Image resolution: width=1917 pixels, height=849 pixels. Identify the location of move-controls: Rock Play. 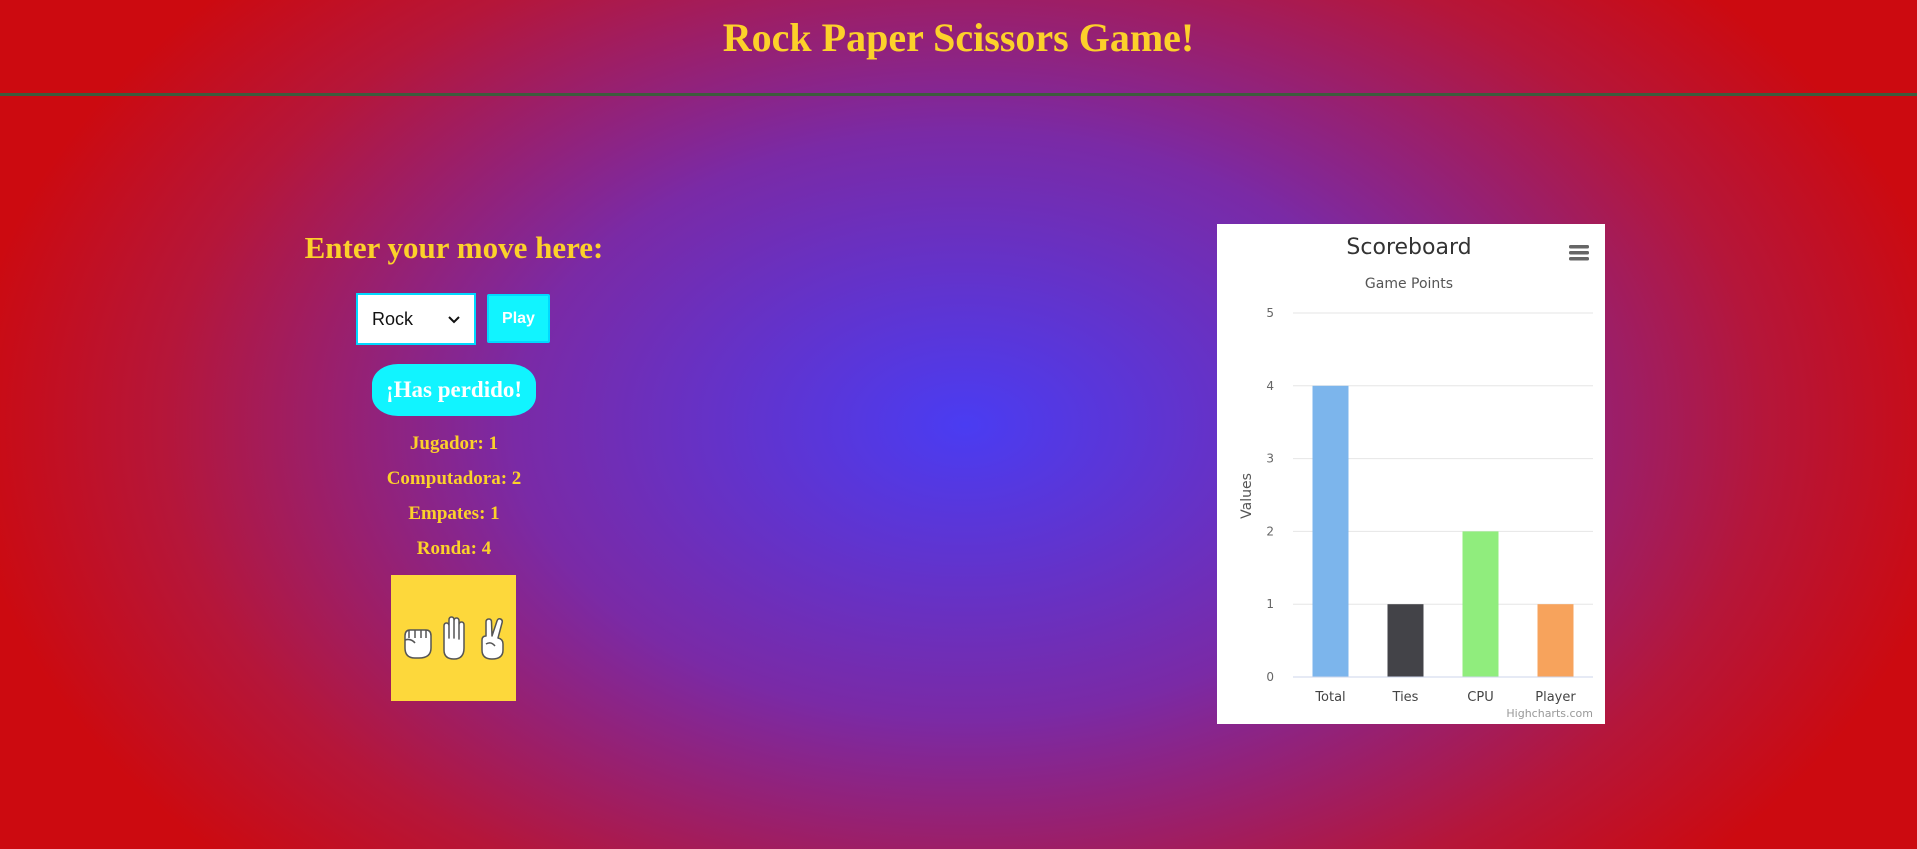
(453, 319).